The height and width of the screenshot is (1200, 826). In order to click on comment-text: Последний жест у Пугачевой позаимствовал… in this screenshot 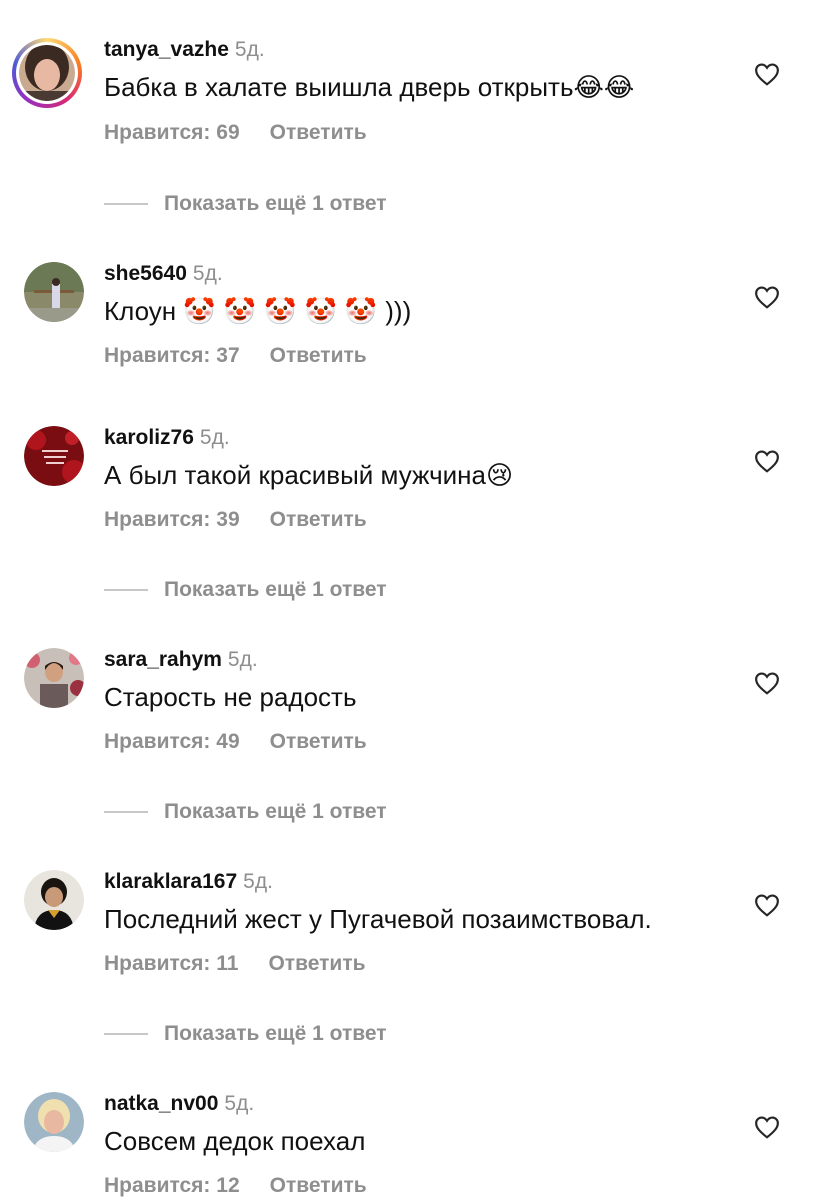, I will do `click(378, 919)`.